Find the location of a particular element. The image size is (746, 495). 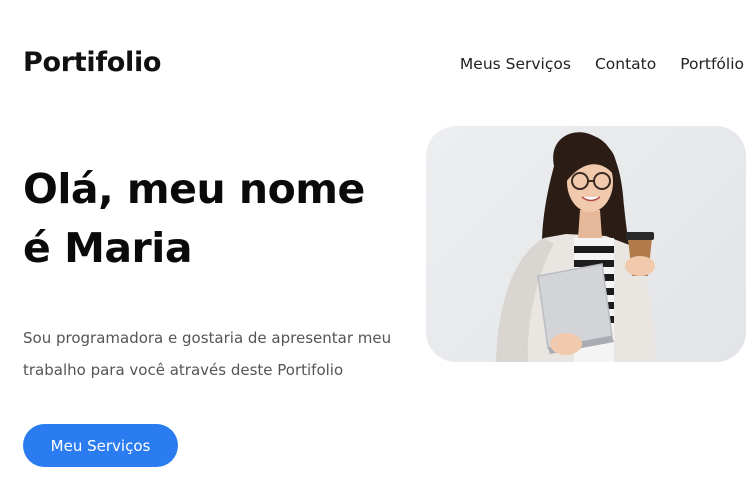

main-nav: Meus Serviços Contato Portfólio is located at coordinates (602, 64).